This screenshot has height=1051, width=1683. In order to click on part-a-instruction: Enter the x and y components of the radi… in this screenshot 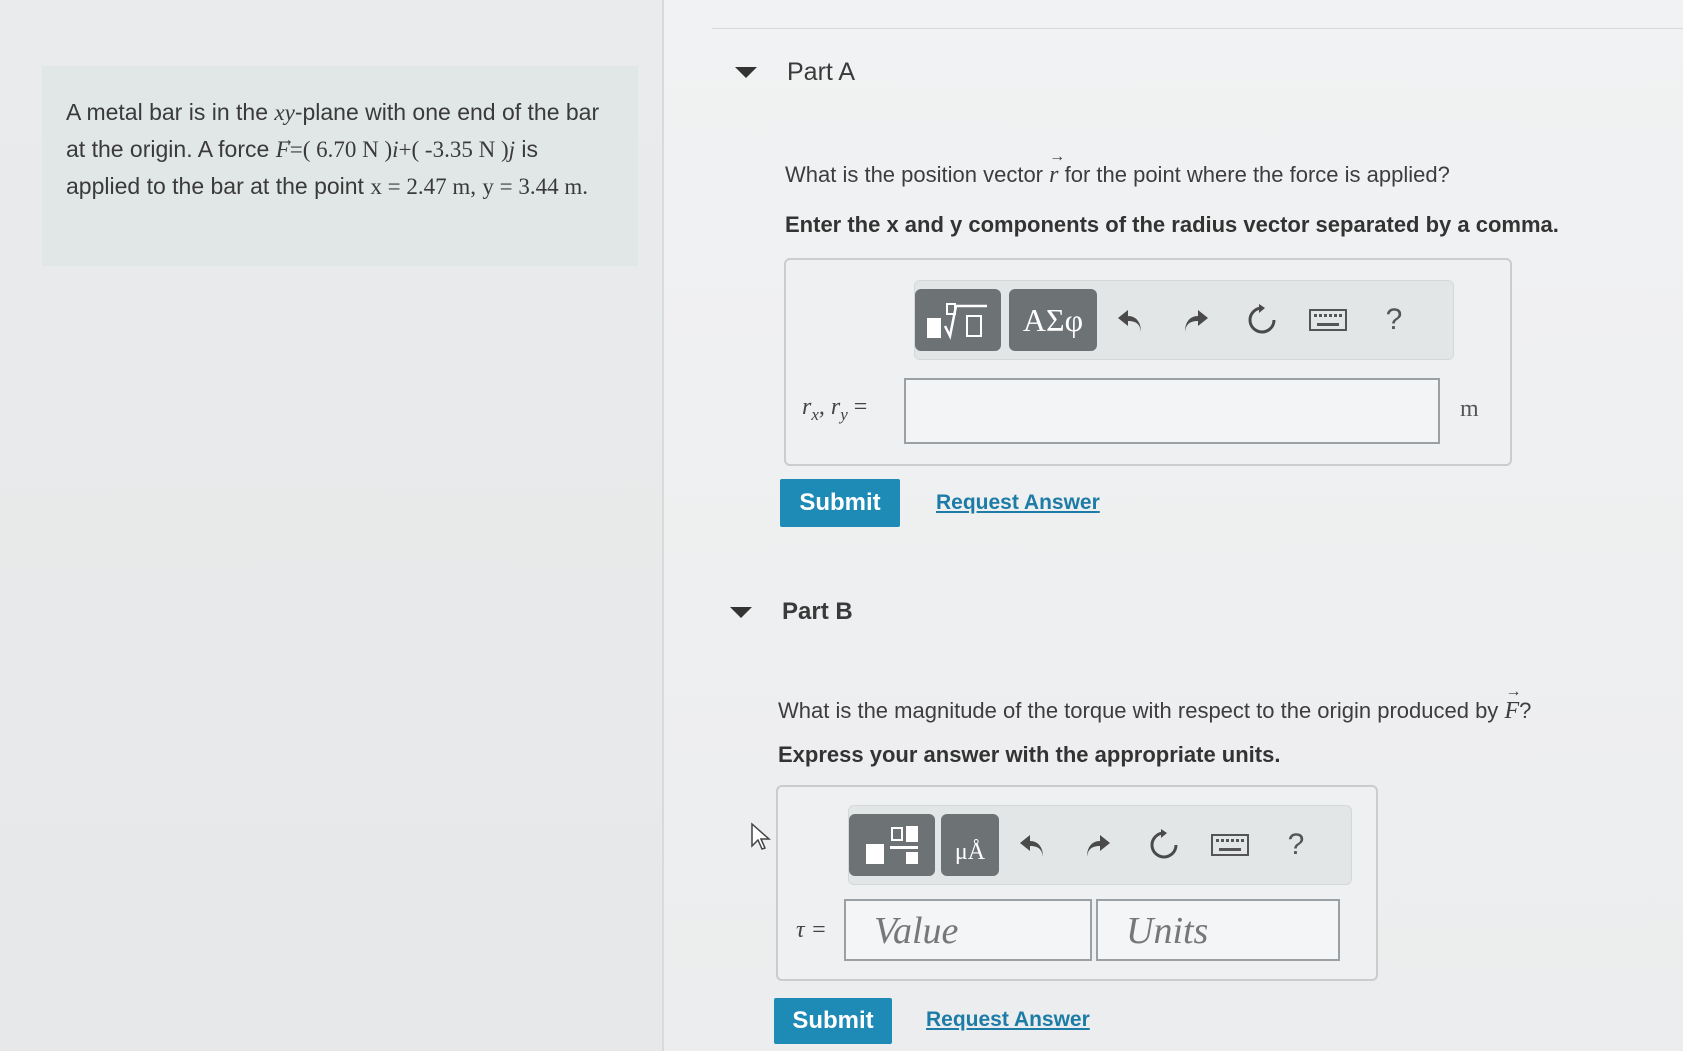, I will do `click(1172, 224)`.